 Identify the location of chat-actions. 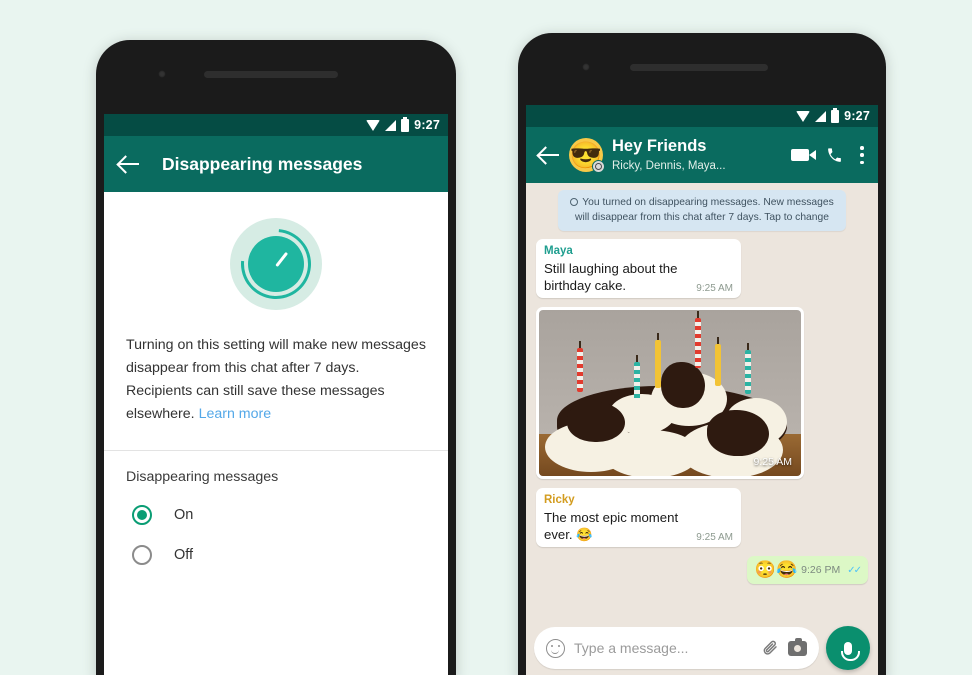
(829, 155).